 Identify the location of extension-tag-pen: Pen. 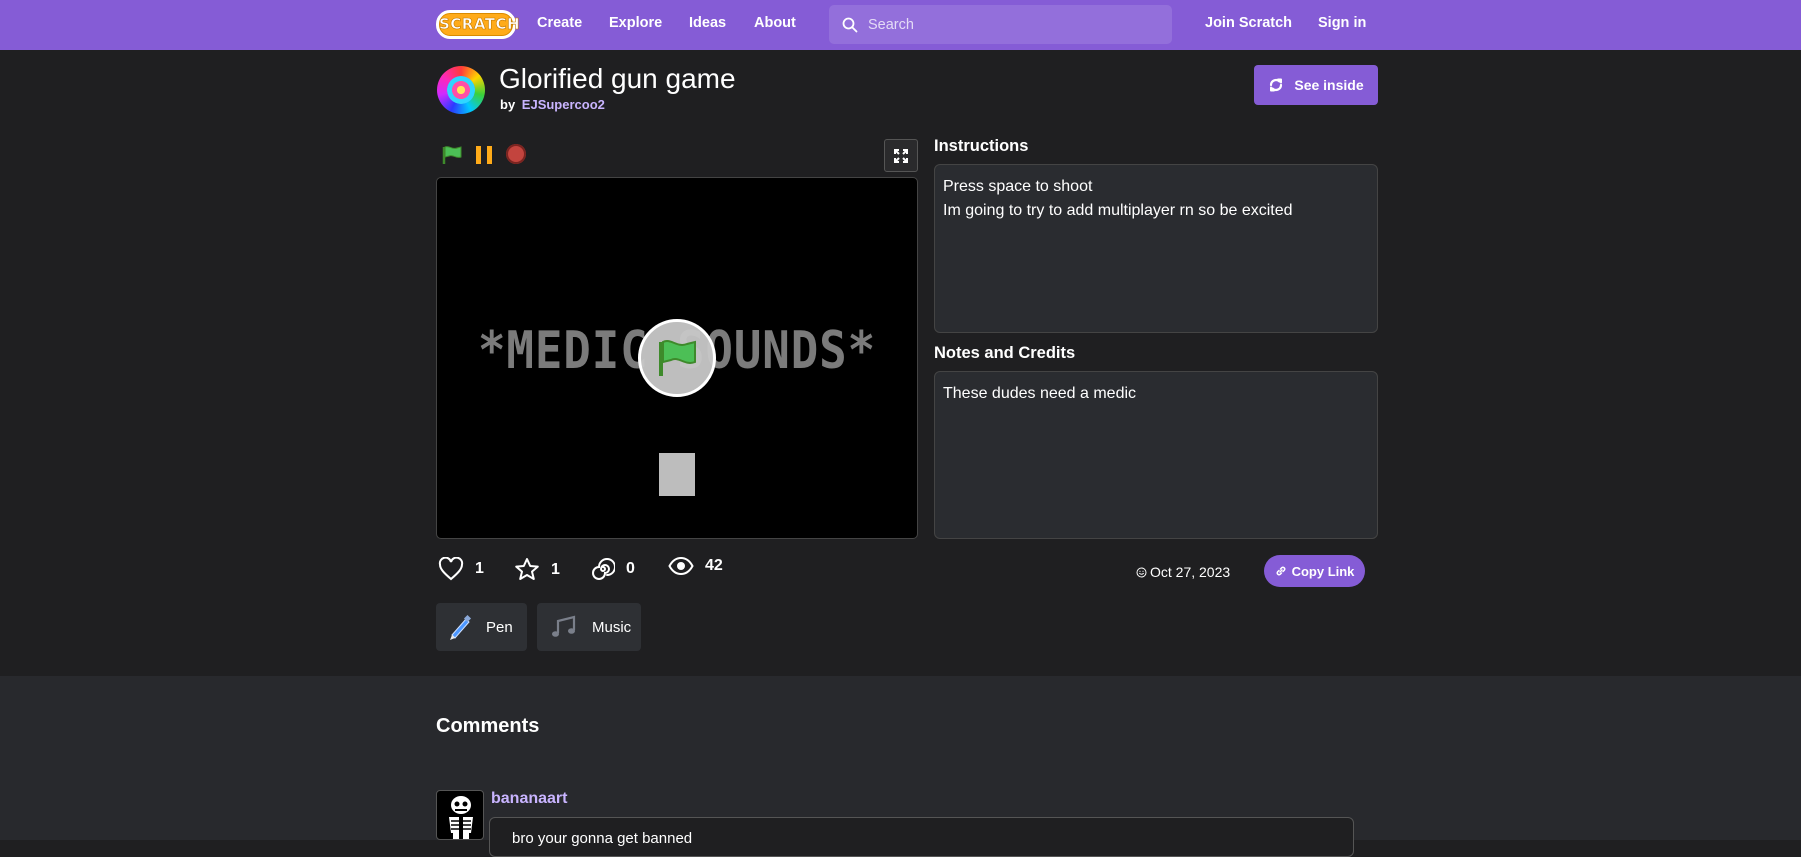
(481, 627).